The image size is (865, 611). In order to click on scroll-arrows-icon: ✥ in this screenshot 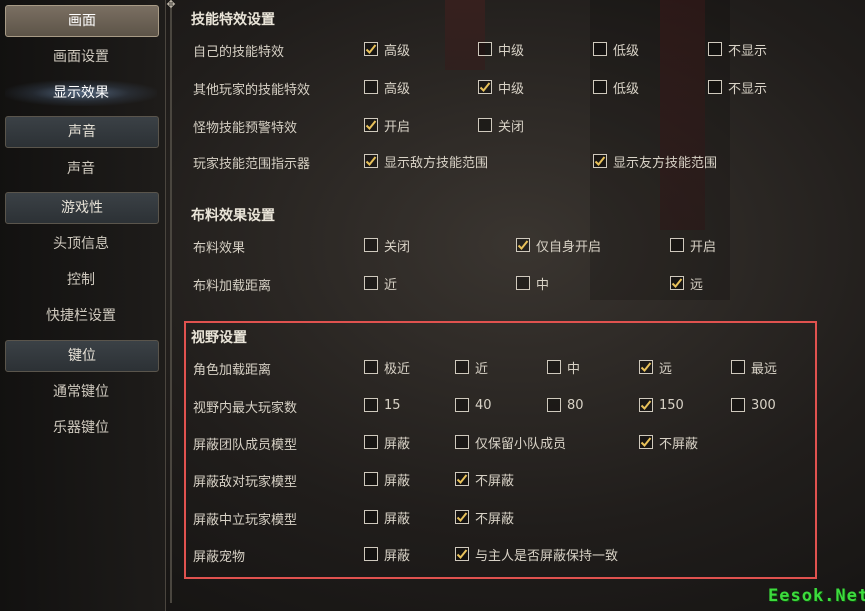, I will do `click(171, 5)`.